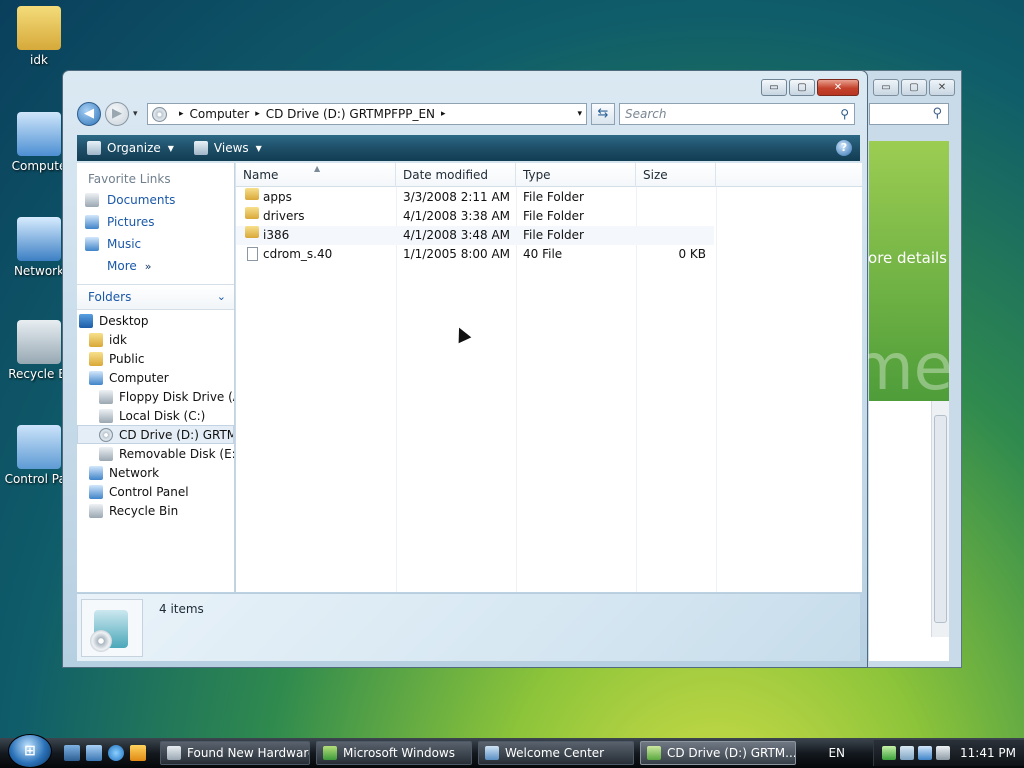 This screenshot has height=768, width=1024. I want to click on taskbar-button-label: Welcome Center, so click(555, 753).